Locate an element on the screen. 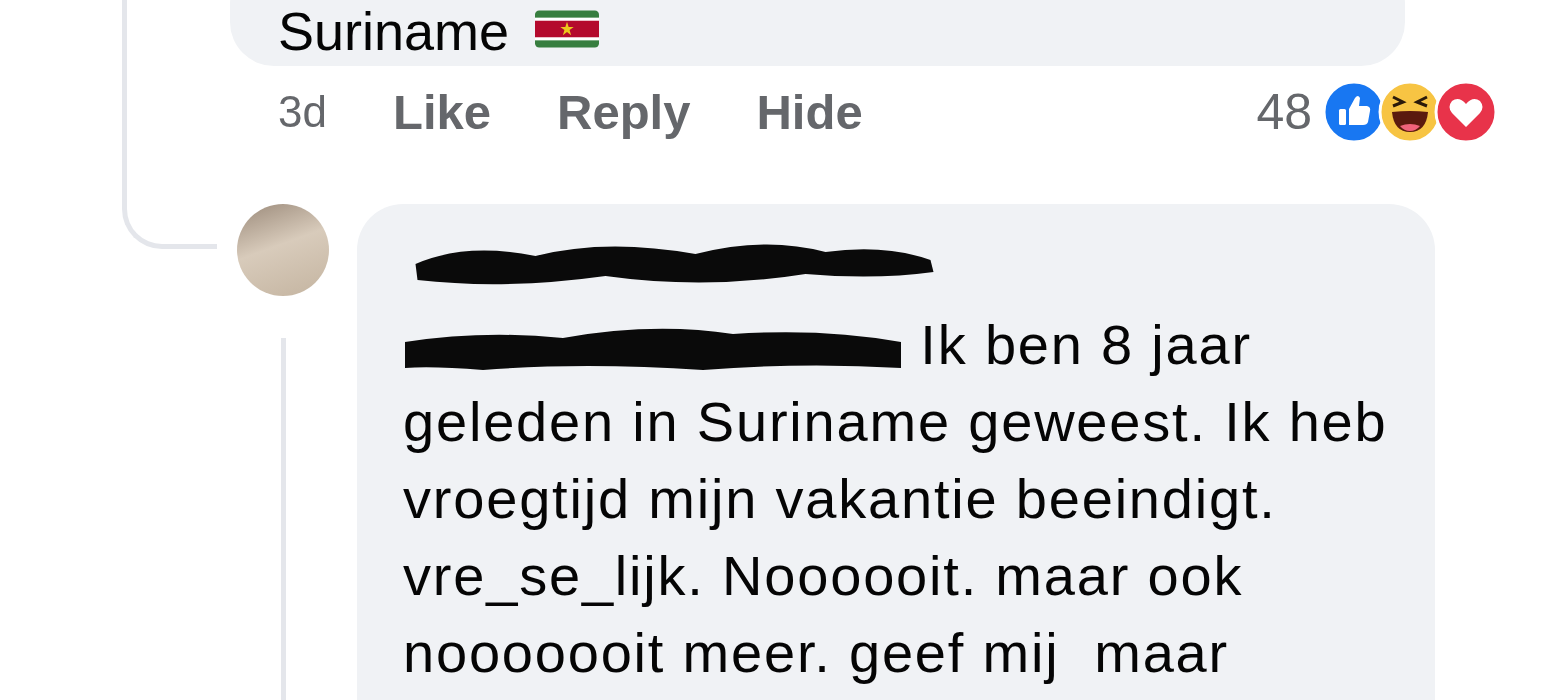  reaction-count: 48 is located at coordinates (1284, 112).